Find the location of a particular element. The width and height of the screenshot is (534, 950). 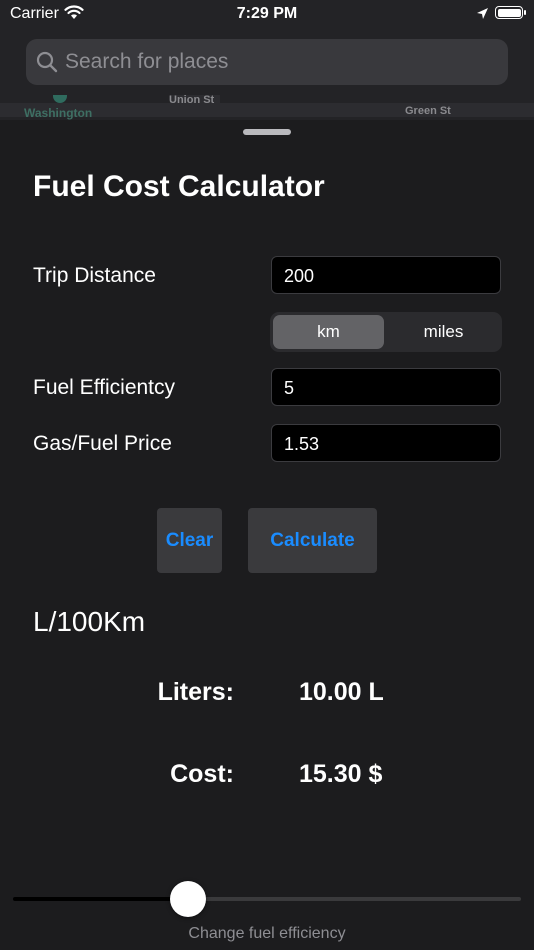

segment-miles: miles is located at coordinates (443, 332).